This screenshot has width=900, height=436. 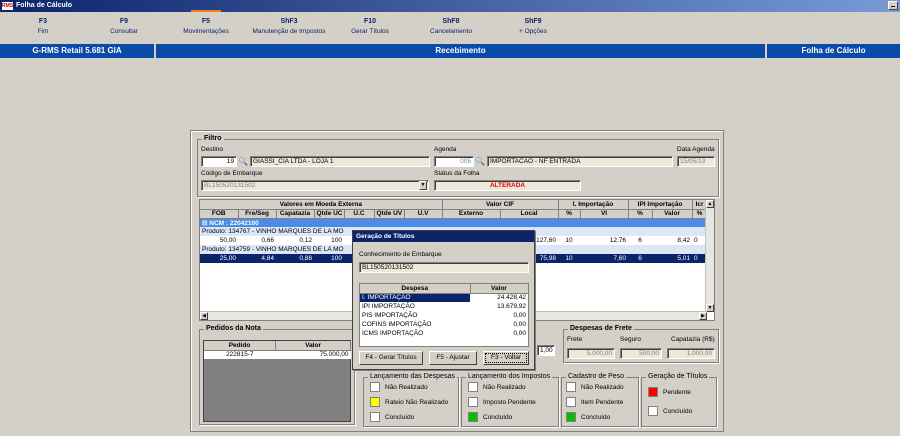 I want to click on col-header: Vl, so click(x=604, y=214).